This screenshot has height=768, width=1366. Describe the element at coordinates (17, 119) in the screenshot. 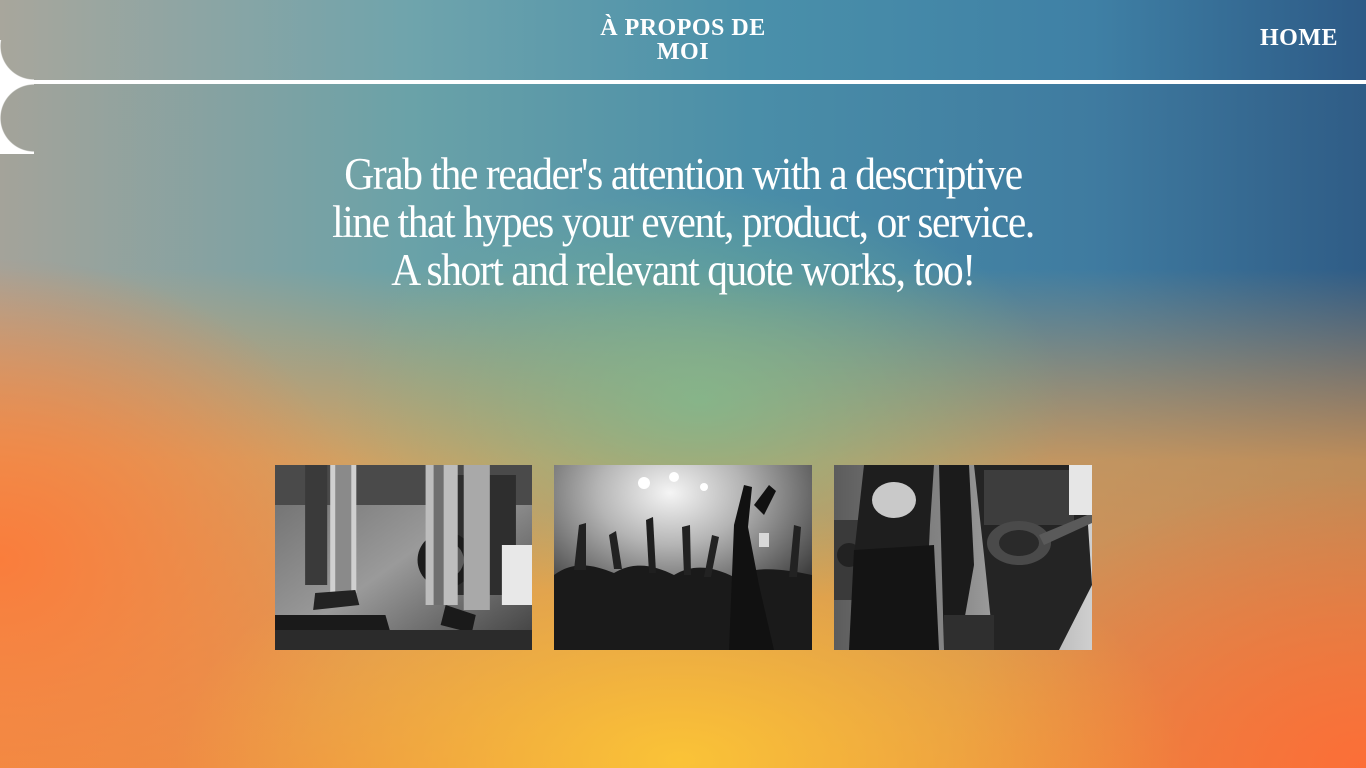

I see `panel-corner-decoration` at that location.